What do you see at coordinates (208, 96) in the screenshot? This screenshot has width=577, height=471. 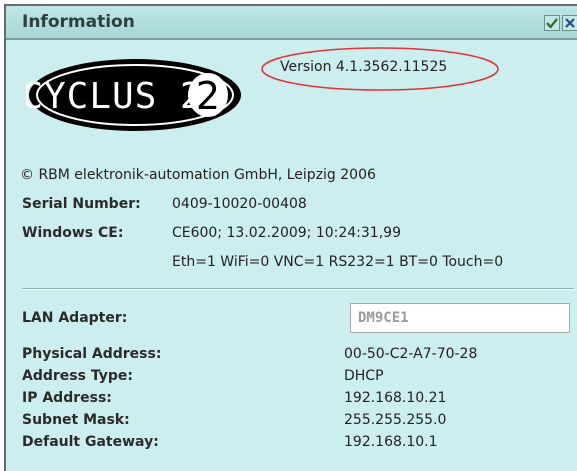 I see `svg-text: 2` at bounding box center [208, 96].